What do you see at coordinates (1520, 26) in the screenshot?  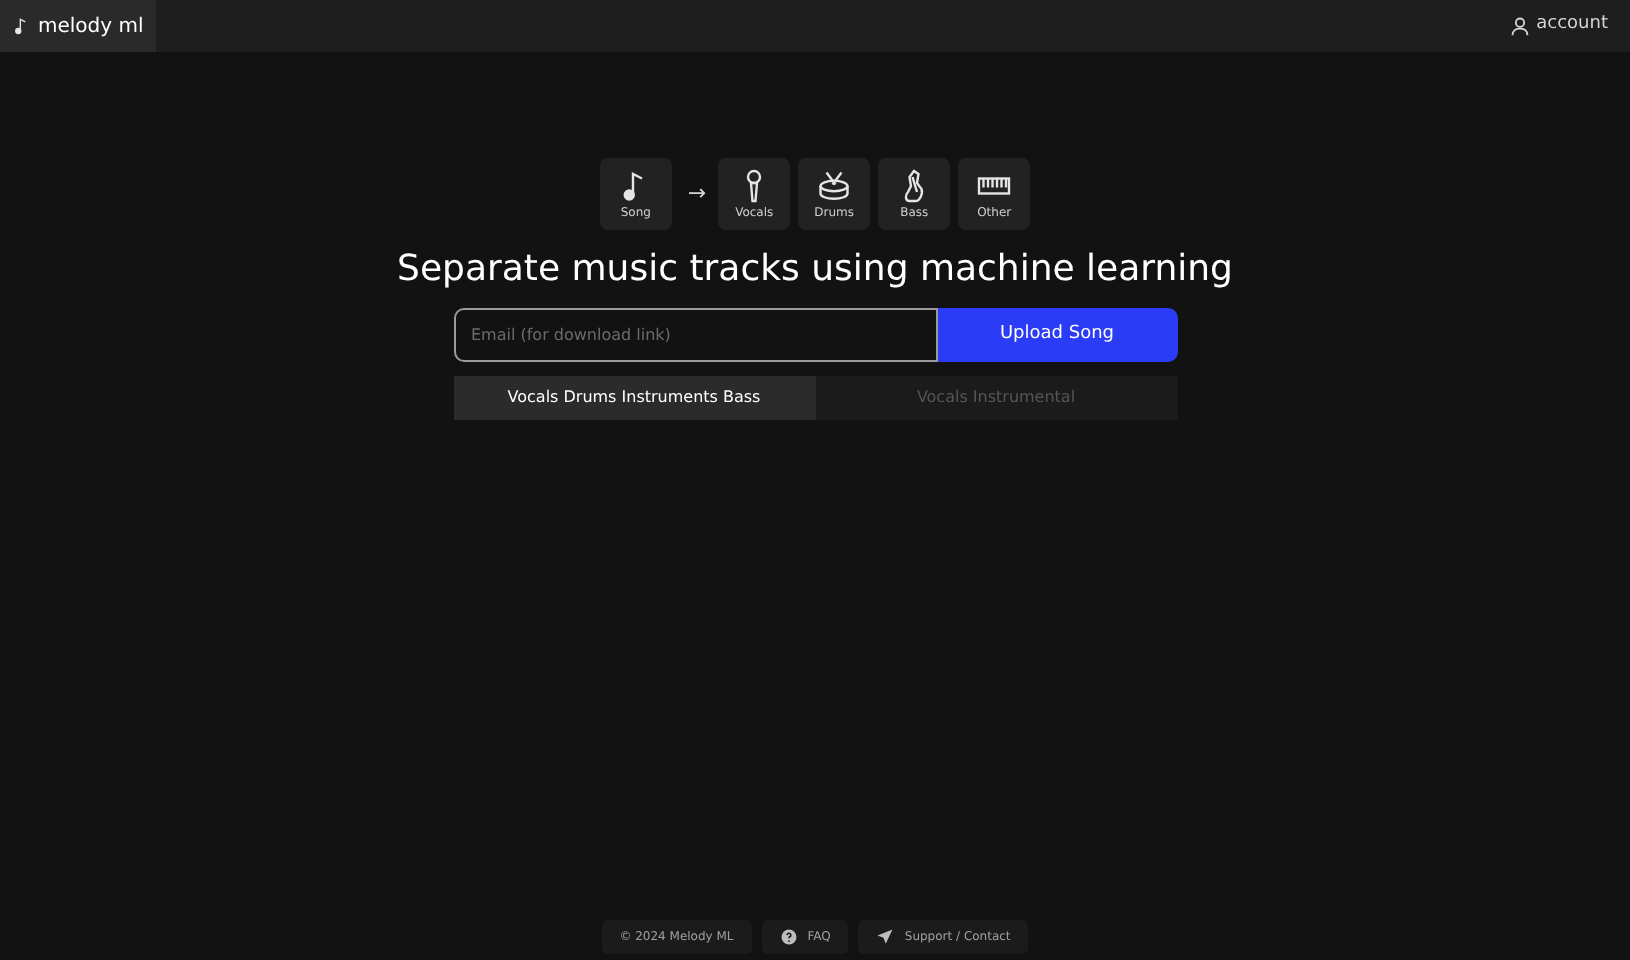 I see `user-icon` at bounding box center [1520, 26].